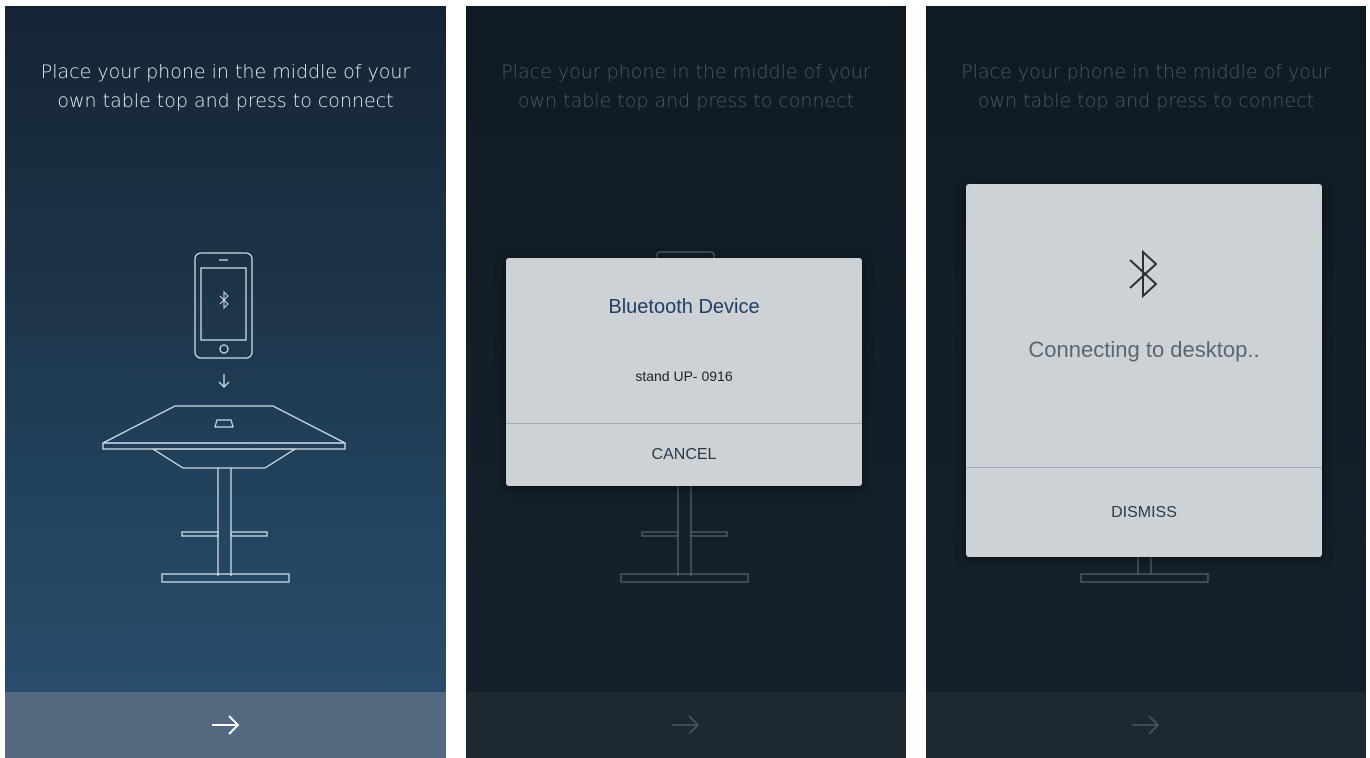 The height and width of the screenshot is (758, 1370). I want to click on bluetooth-device-dialog: Bluetooth Device stand UP- 0916 CANCEL, so click(684, 372).